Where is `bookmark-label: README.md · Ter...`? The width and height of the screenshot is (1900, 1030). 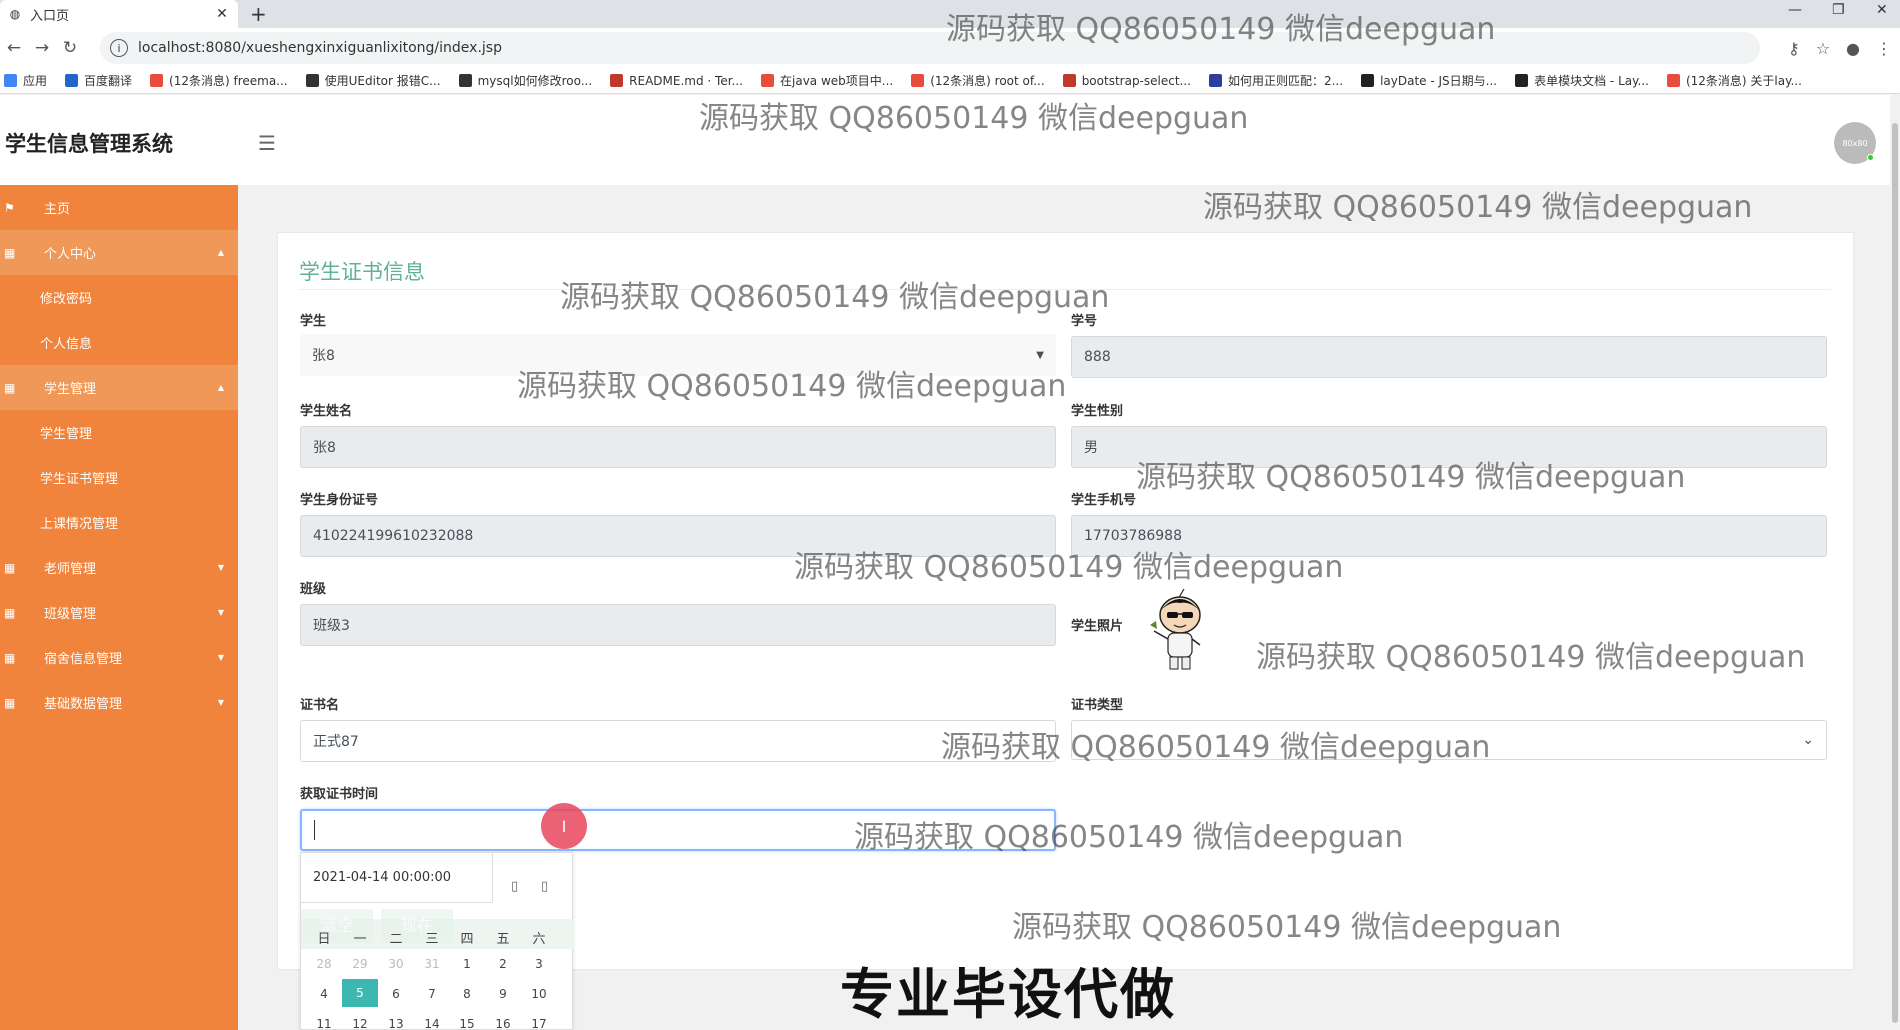 bookmark-label: README.md · Ter... is located at coordinates (686, 80).